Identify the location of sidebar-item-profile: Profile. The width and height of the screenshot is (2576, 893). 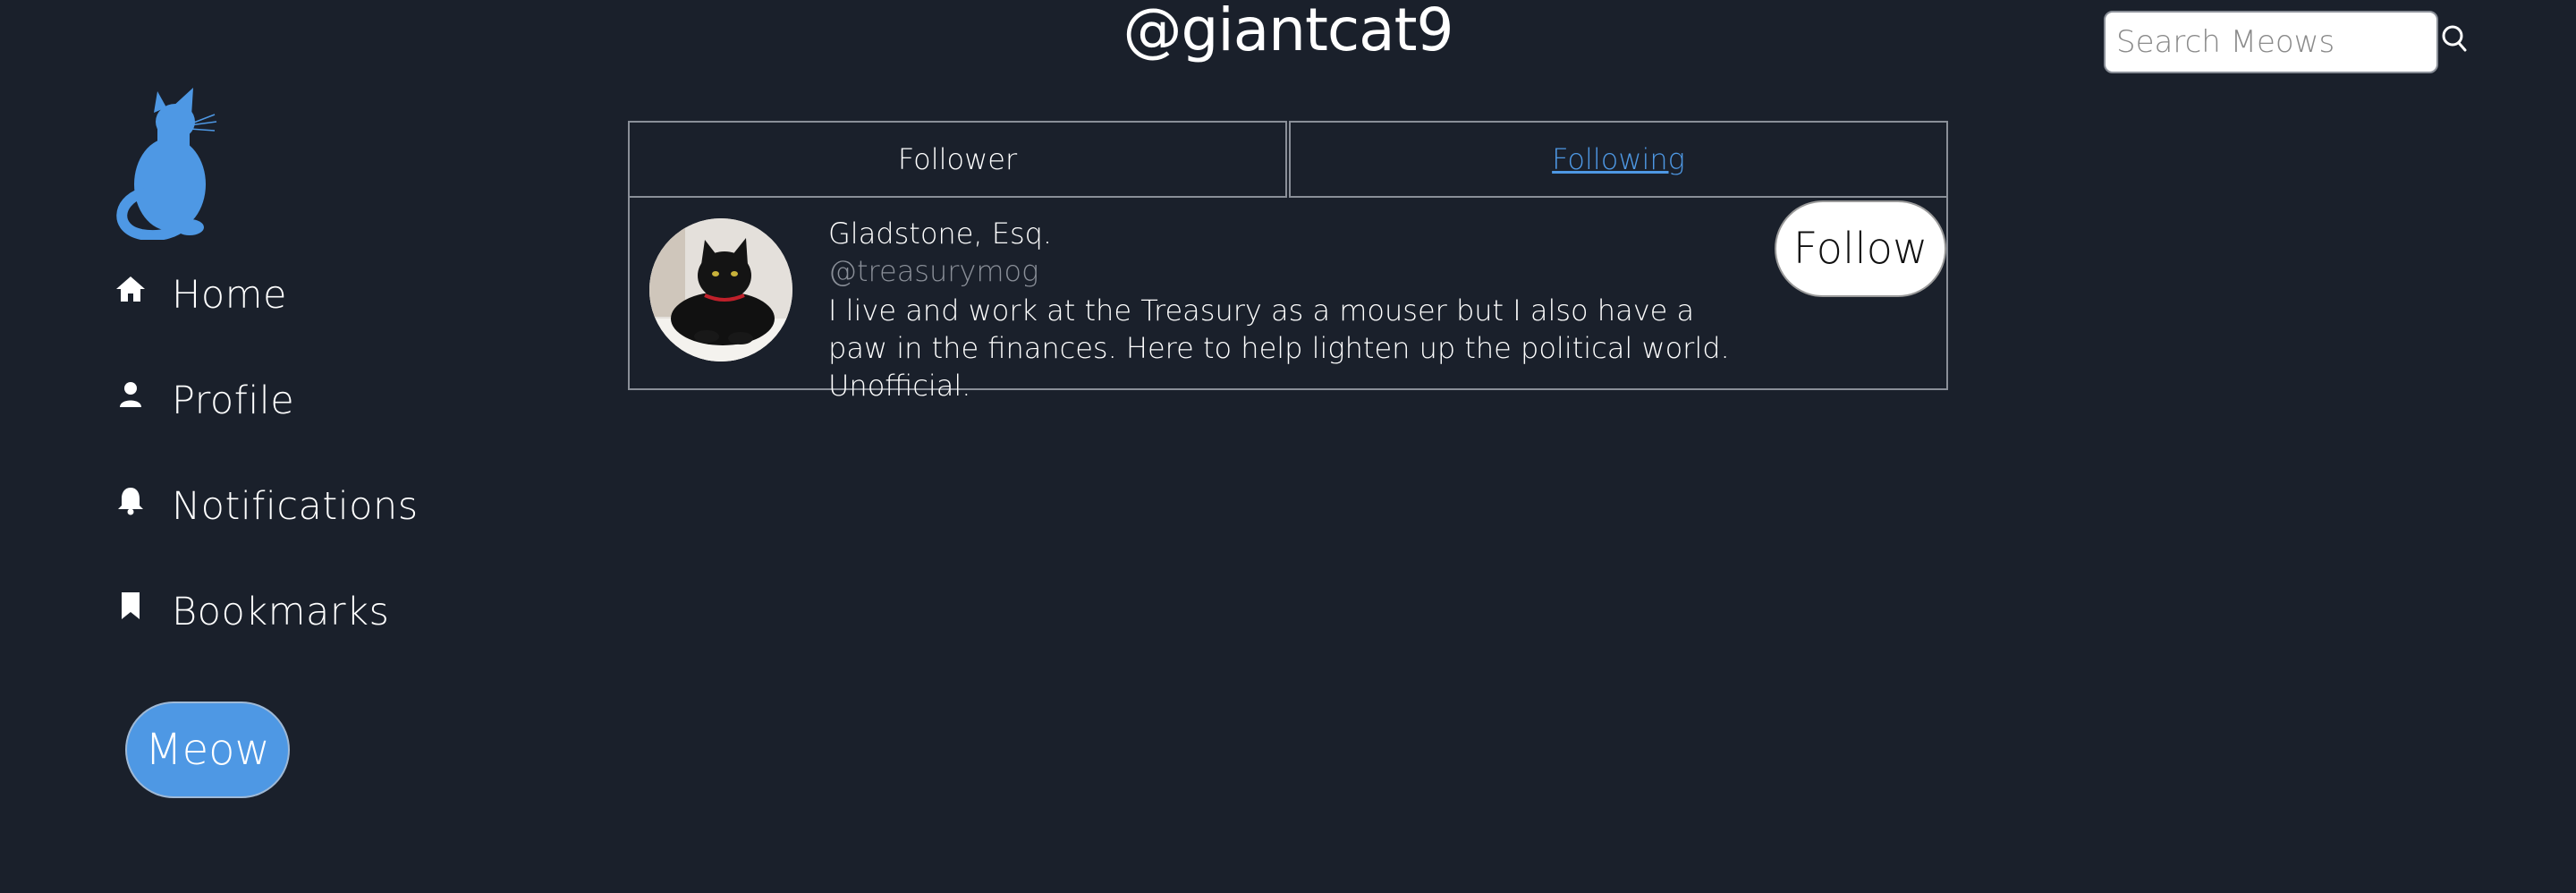
(204, 401).